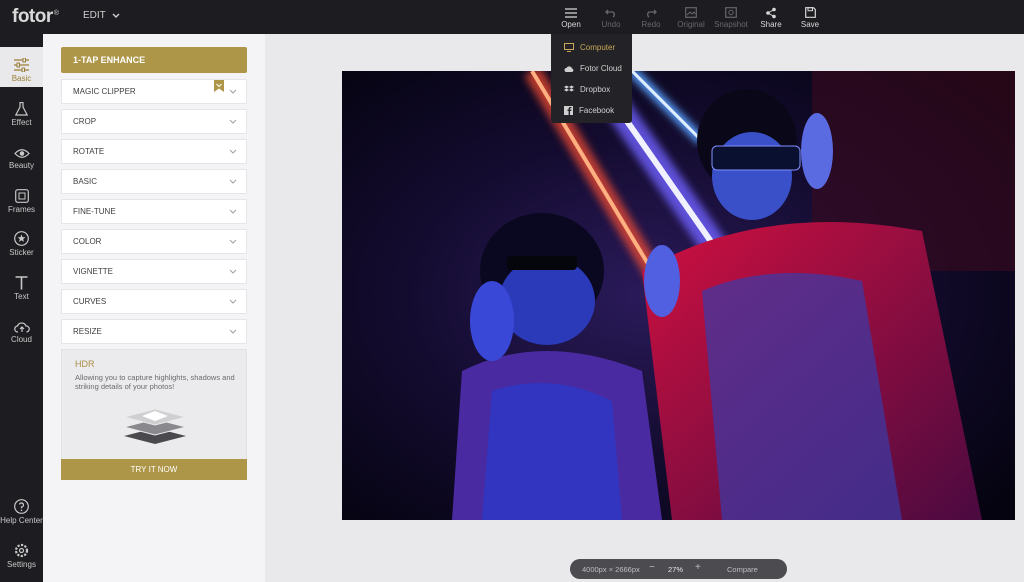 This screenshot has width=1024, height=582. I want to click on gear-icon, so click(21, 550).